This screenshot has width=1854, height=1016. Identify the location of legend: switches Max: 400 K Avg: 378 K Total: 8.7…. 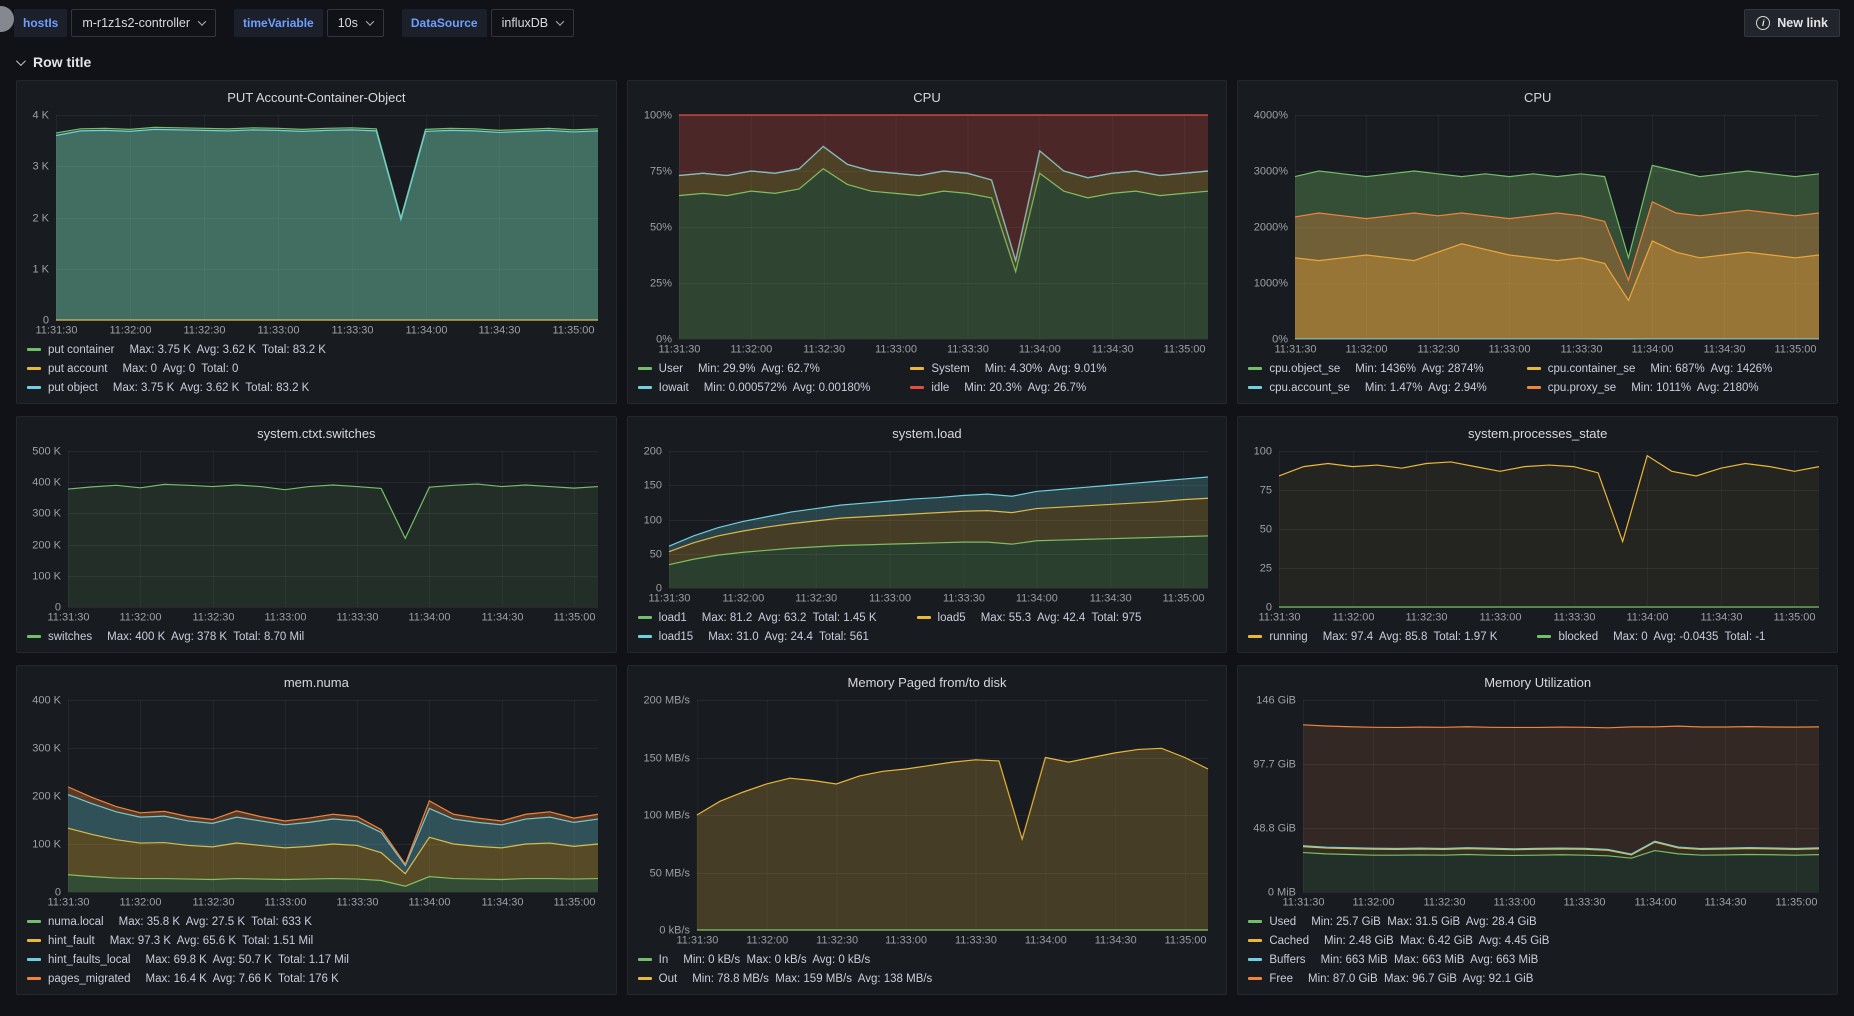
(316, 635).